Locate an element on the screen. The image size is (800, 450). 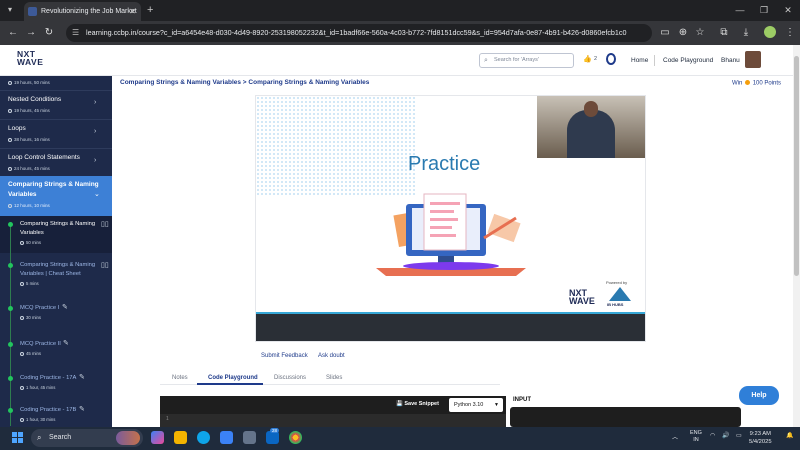
cast-icon: ▭ is located at coordinates (665, 33).